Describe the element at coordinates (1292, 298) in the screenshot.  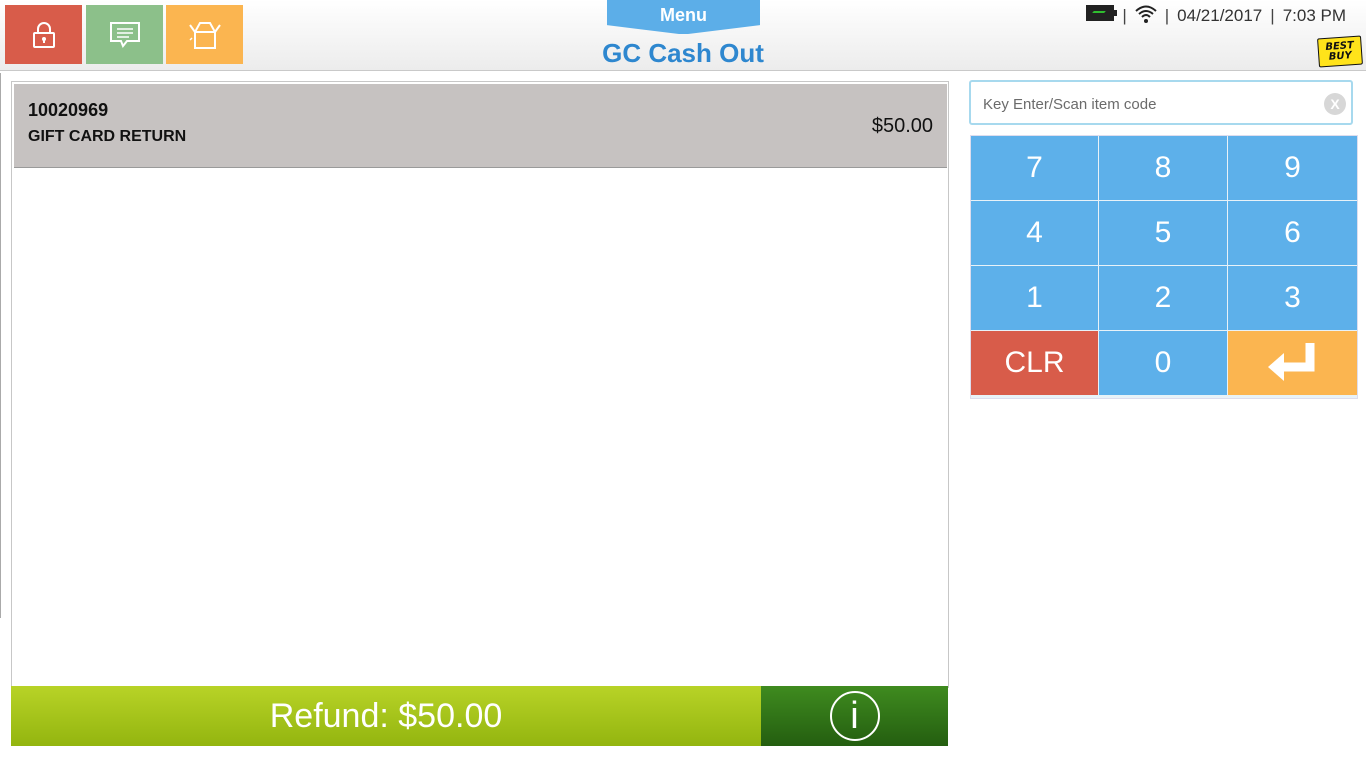
I see `key-3: 3` at that location.